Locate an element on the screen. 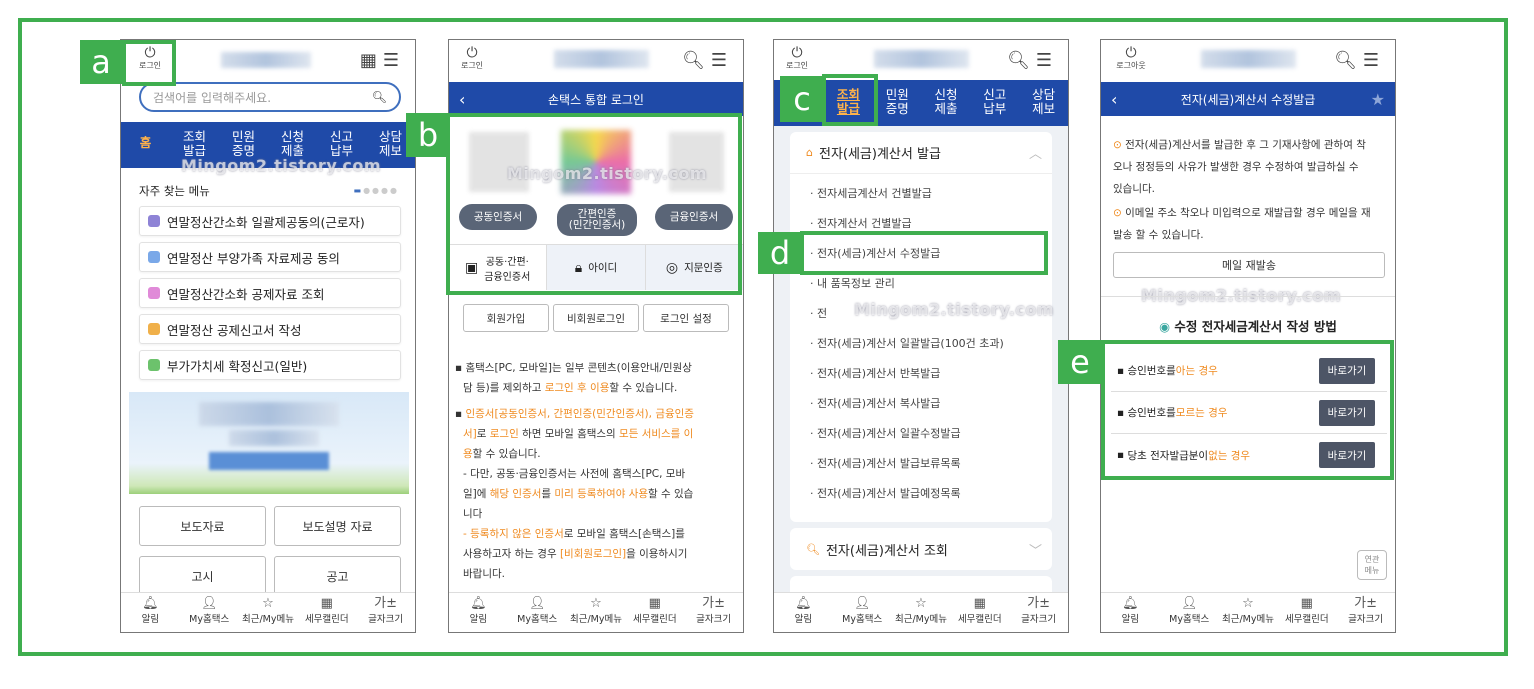 The image size is (1534, 689). favorite-star-icon: ★ is located at coordinates (1378, 99).